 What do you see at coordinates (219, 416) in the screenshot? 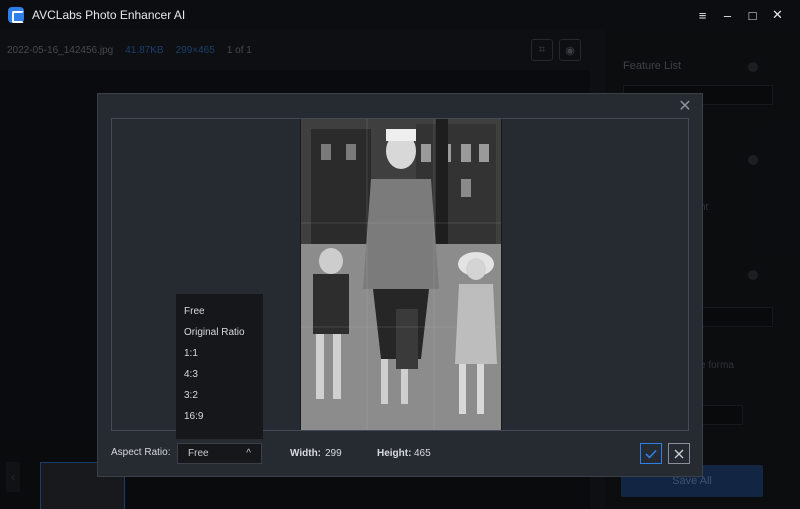
I see `ratio-option-16-9: 16:9` at bounding box center [219, 416].